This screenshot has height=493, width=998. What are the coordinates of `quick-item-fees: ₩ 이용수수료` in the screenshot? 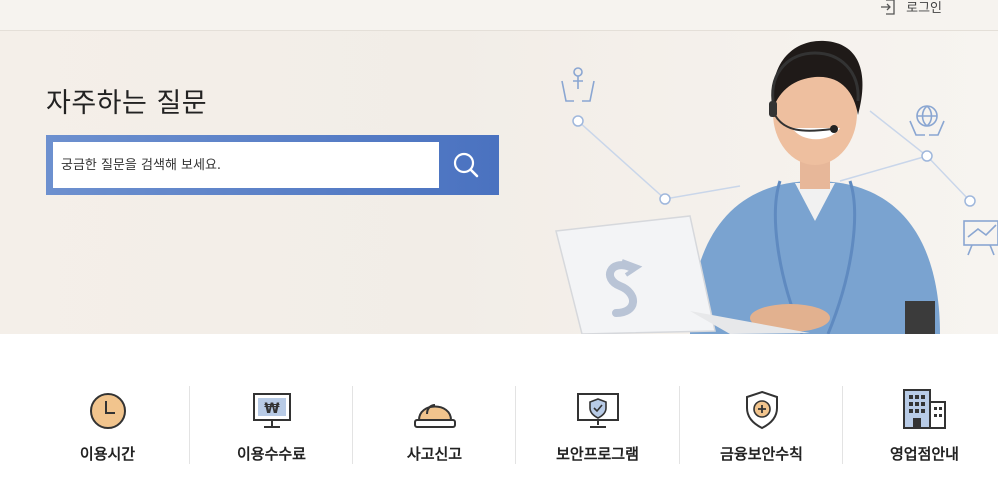 It's located at (271, 425).